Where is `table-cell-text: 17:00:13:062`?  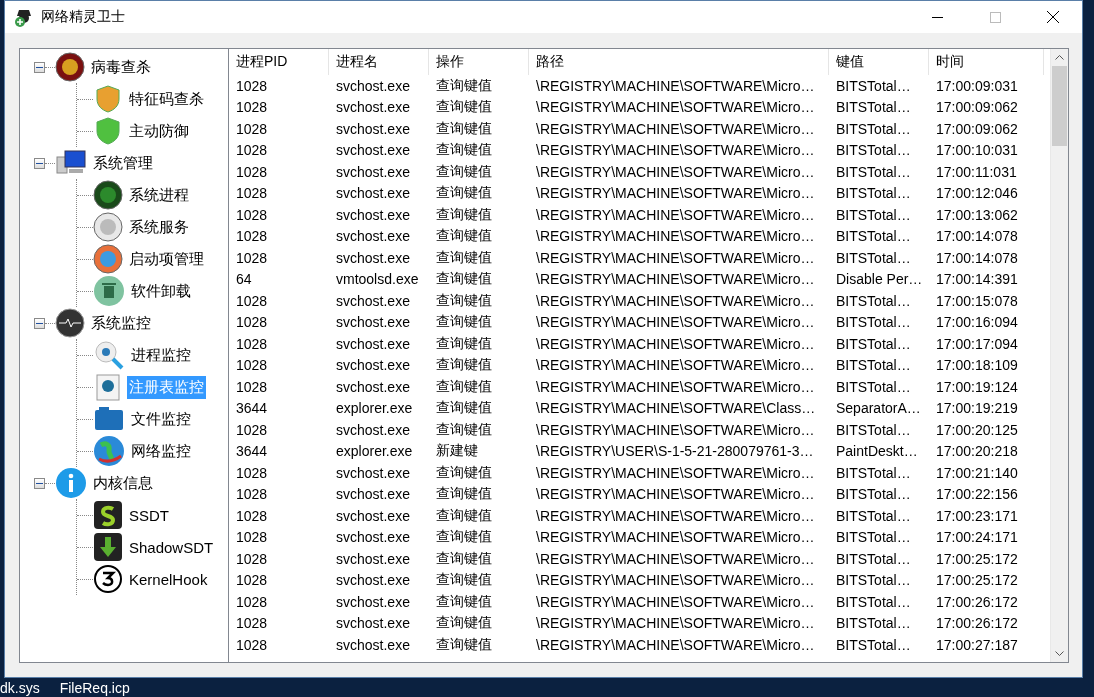 table-cell-text: 17:00:13:062 is located at coordinates (977, 215).